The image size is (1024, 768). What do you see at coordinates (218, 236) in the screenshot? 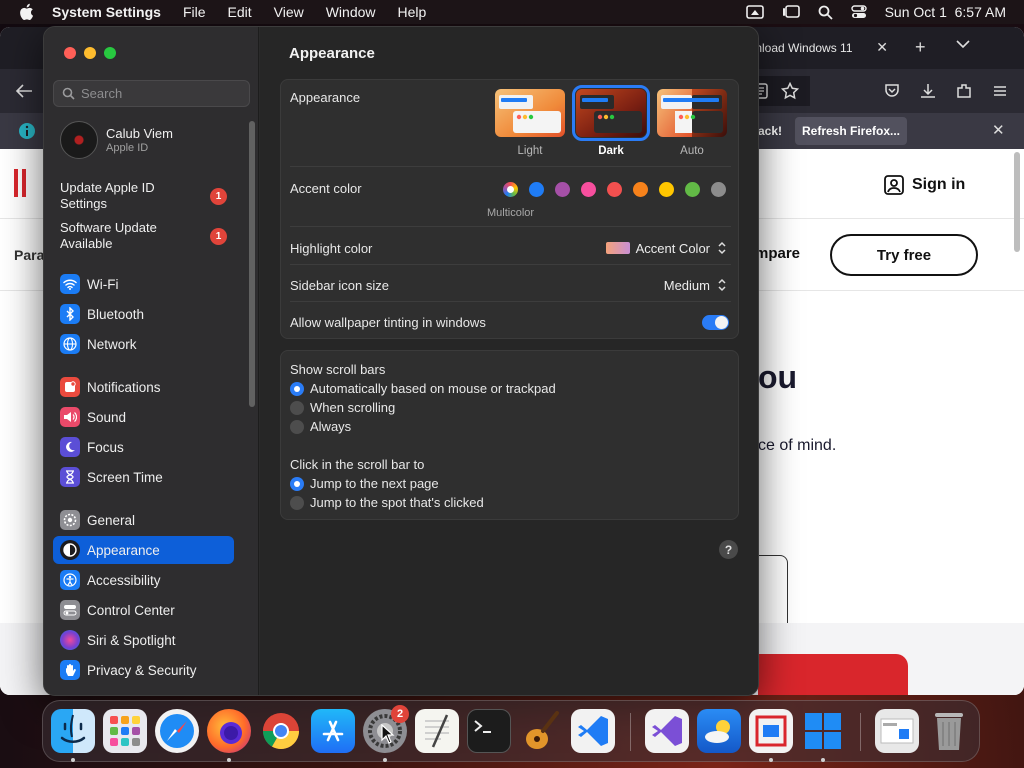
I see `notification-badge: 1` at bounding box center [218, 236].